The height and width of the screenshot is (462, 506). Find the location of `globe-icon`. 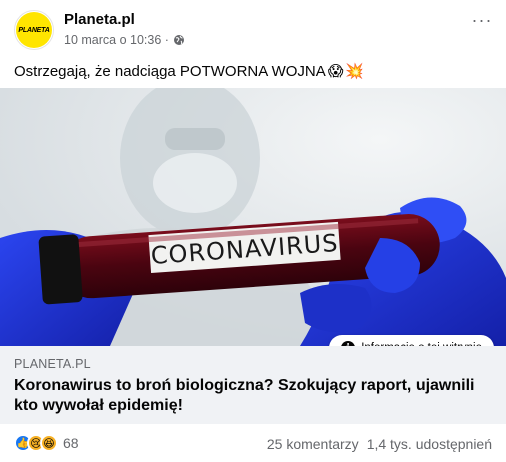

globe-icon is located at coordinates (178, 40).